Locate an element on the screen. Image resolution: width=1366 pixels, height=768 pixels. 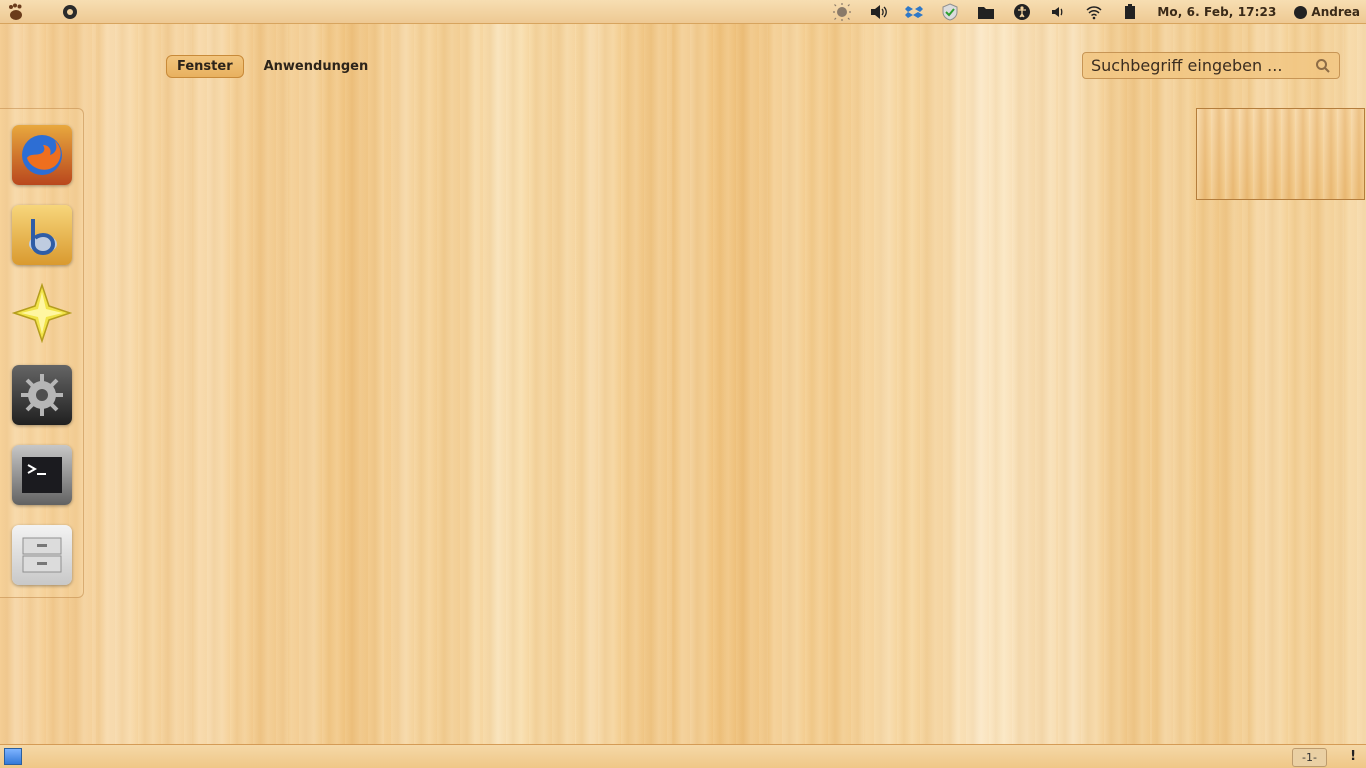
launcher-item-beatbox is located at coordinates (42, 235).